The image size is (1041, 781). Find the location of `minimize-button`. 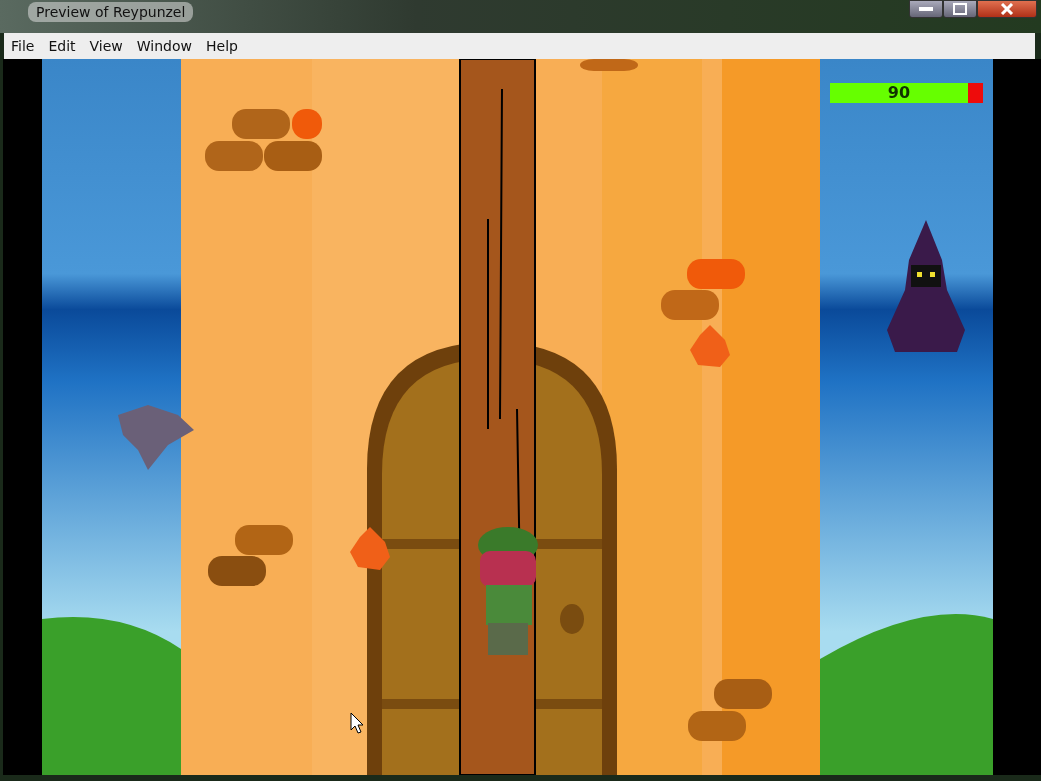

minimize-button is located at coordinates (926, 9).